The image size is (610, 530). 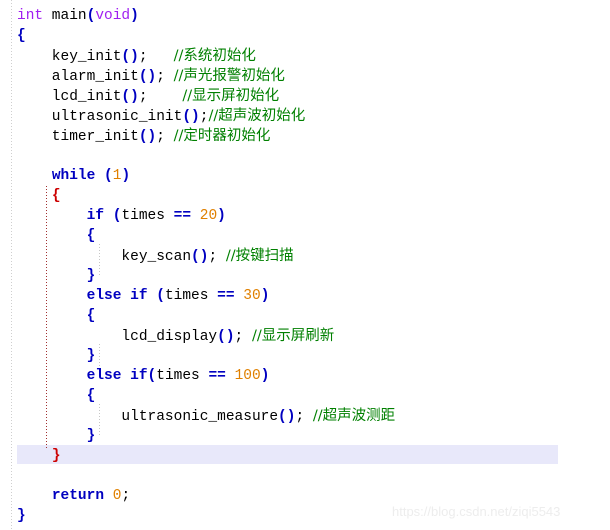 I want to click on code-token: //显示屏刷新, so click(x=293, y=336).